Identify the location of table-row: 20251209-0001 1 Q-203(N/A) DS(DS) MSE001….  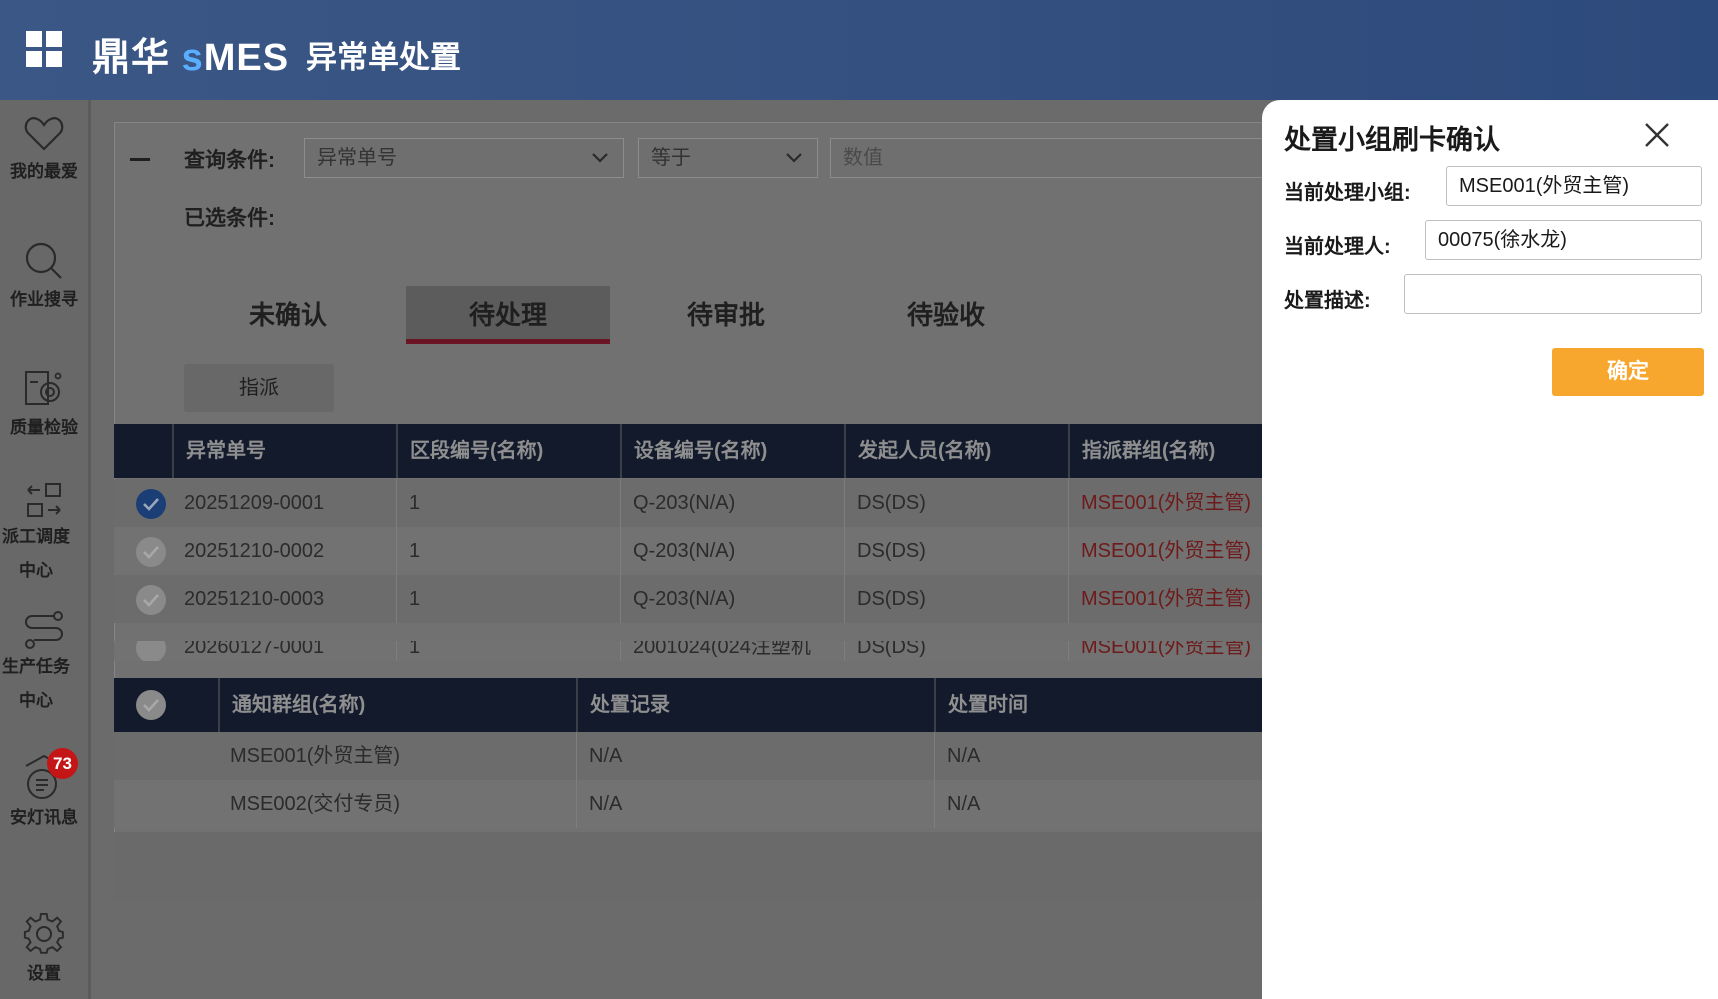
(689, 503).